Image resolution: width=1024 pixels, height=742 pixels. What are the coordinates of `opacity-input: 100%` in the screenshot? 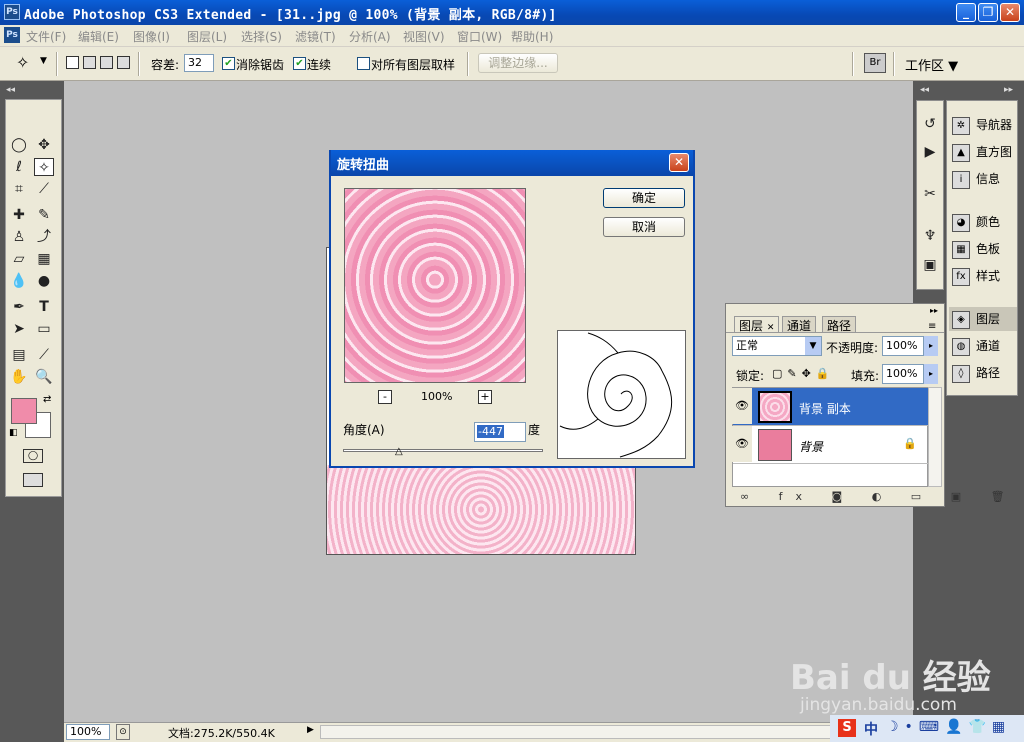 It's located at (903, 346).